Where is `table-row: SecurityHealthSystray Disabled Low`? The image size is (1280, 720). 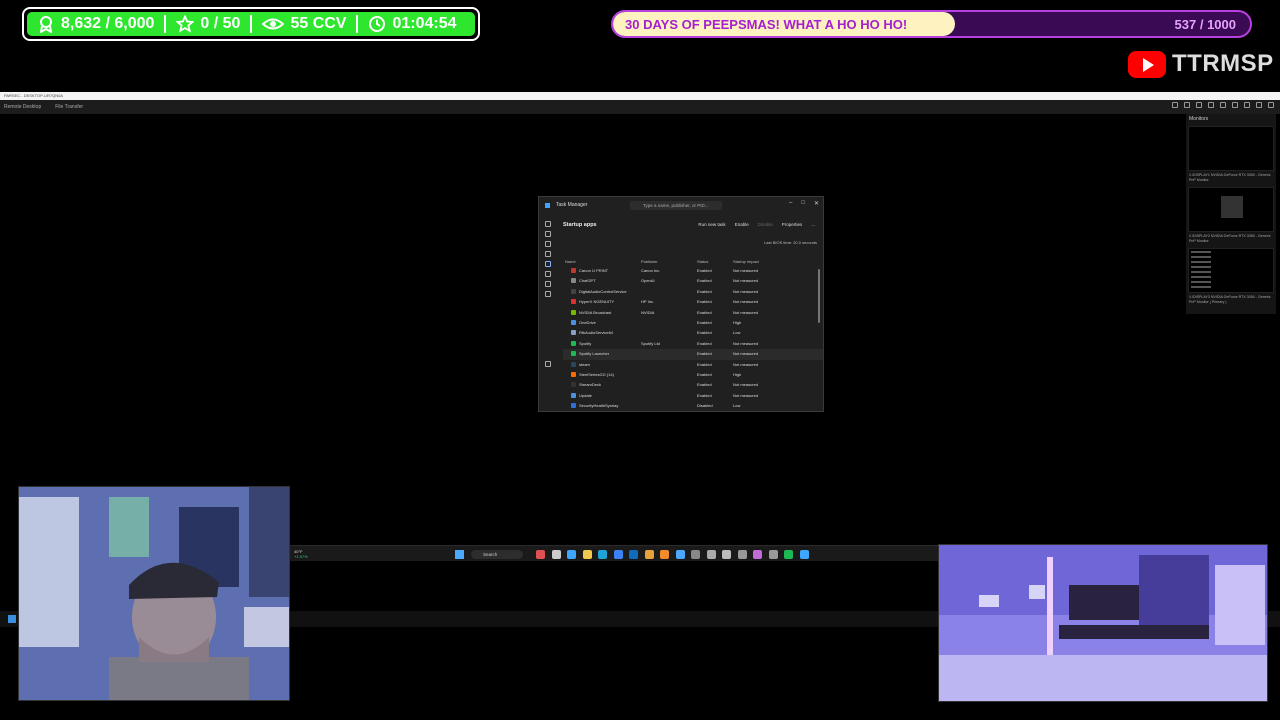
table-row: SecurityHealthSystray Disabled Low is located at coordinates (693, 406).